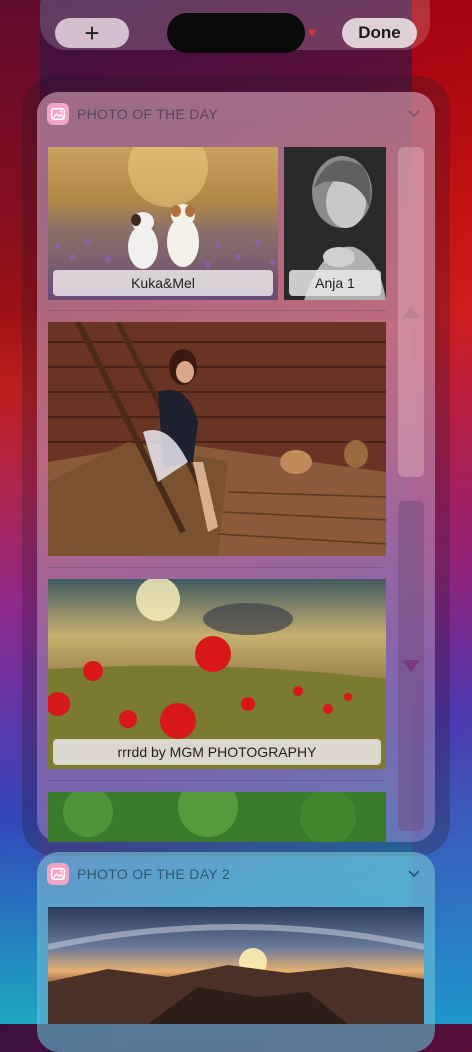  What do you see at coordinates (335, 223) in the screenshot?
I see `photo-tile-portrait: Anja 1` at bounding box center [335, 223].